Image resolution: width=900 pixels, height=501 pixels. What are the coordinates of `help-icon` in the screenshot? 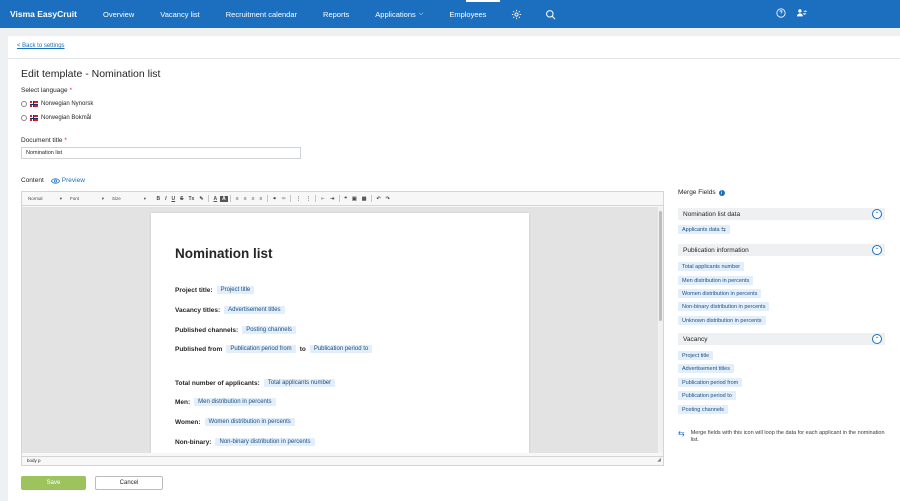 It's located at (781, 14).